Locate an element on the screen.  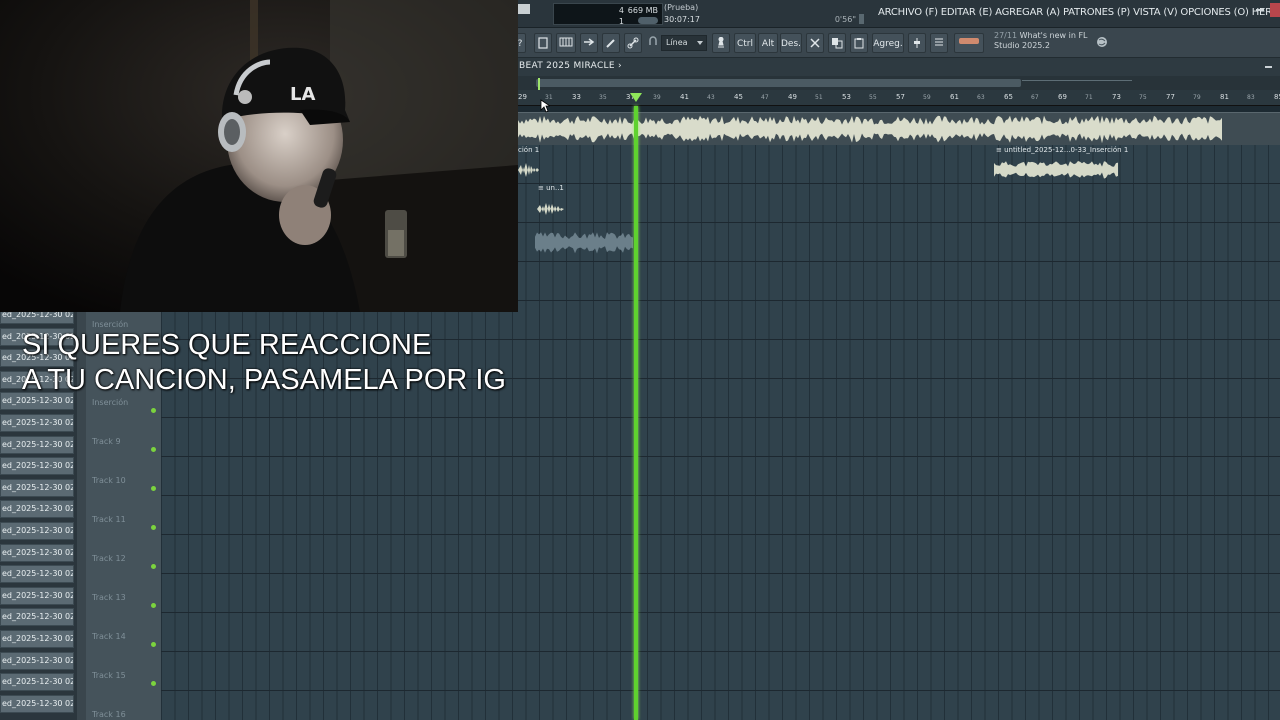
ruler-mark: 83 is located at coordinates (1251, 97).